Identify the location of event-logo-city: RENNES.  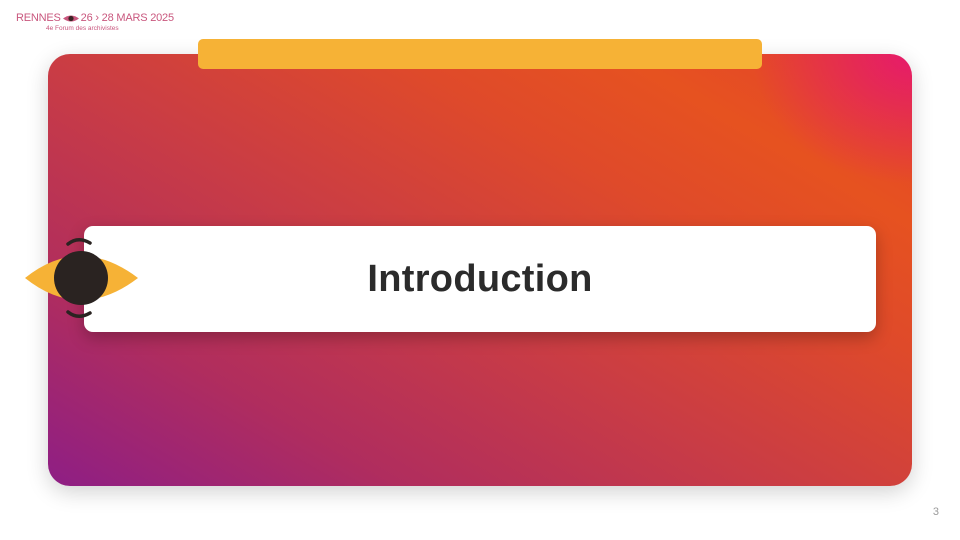
(38, 18).